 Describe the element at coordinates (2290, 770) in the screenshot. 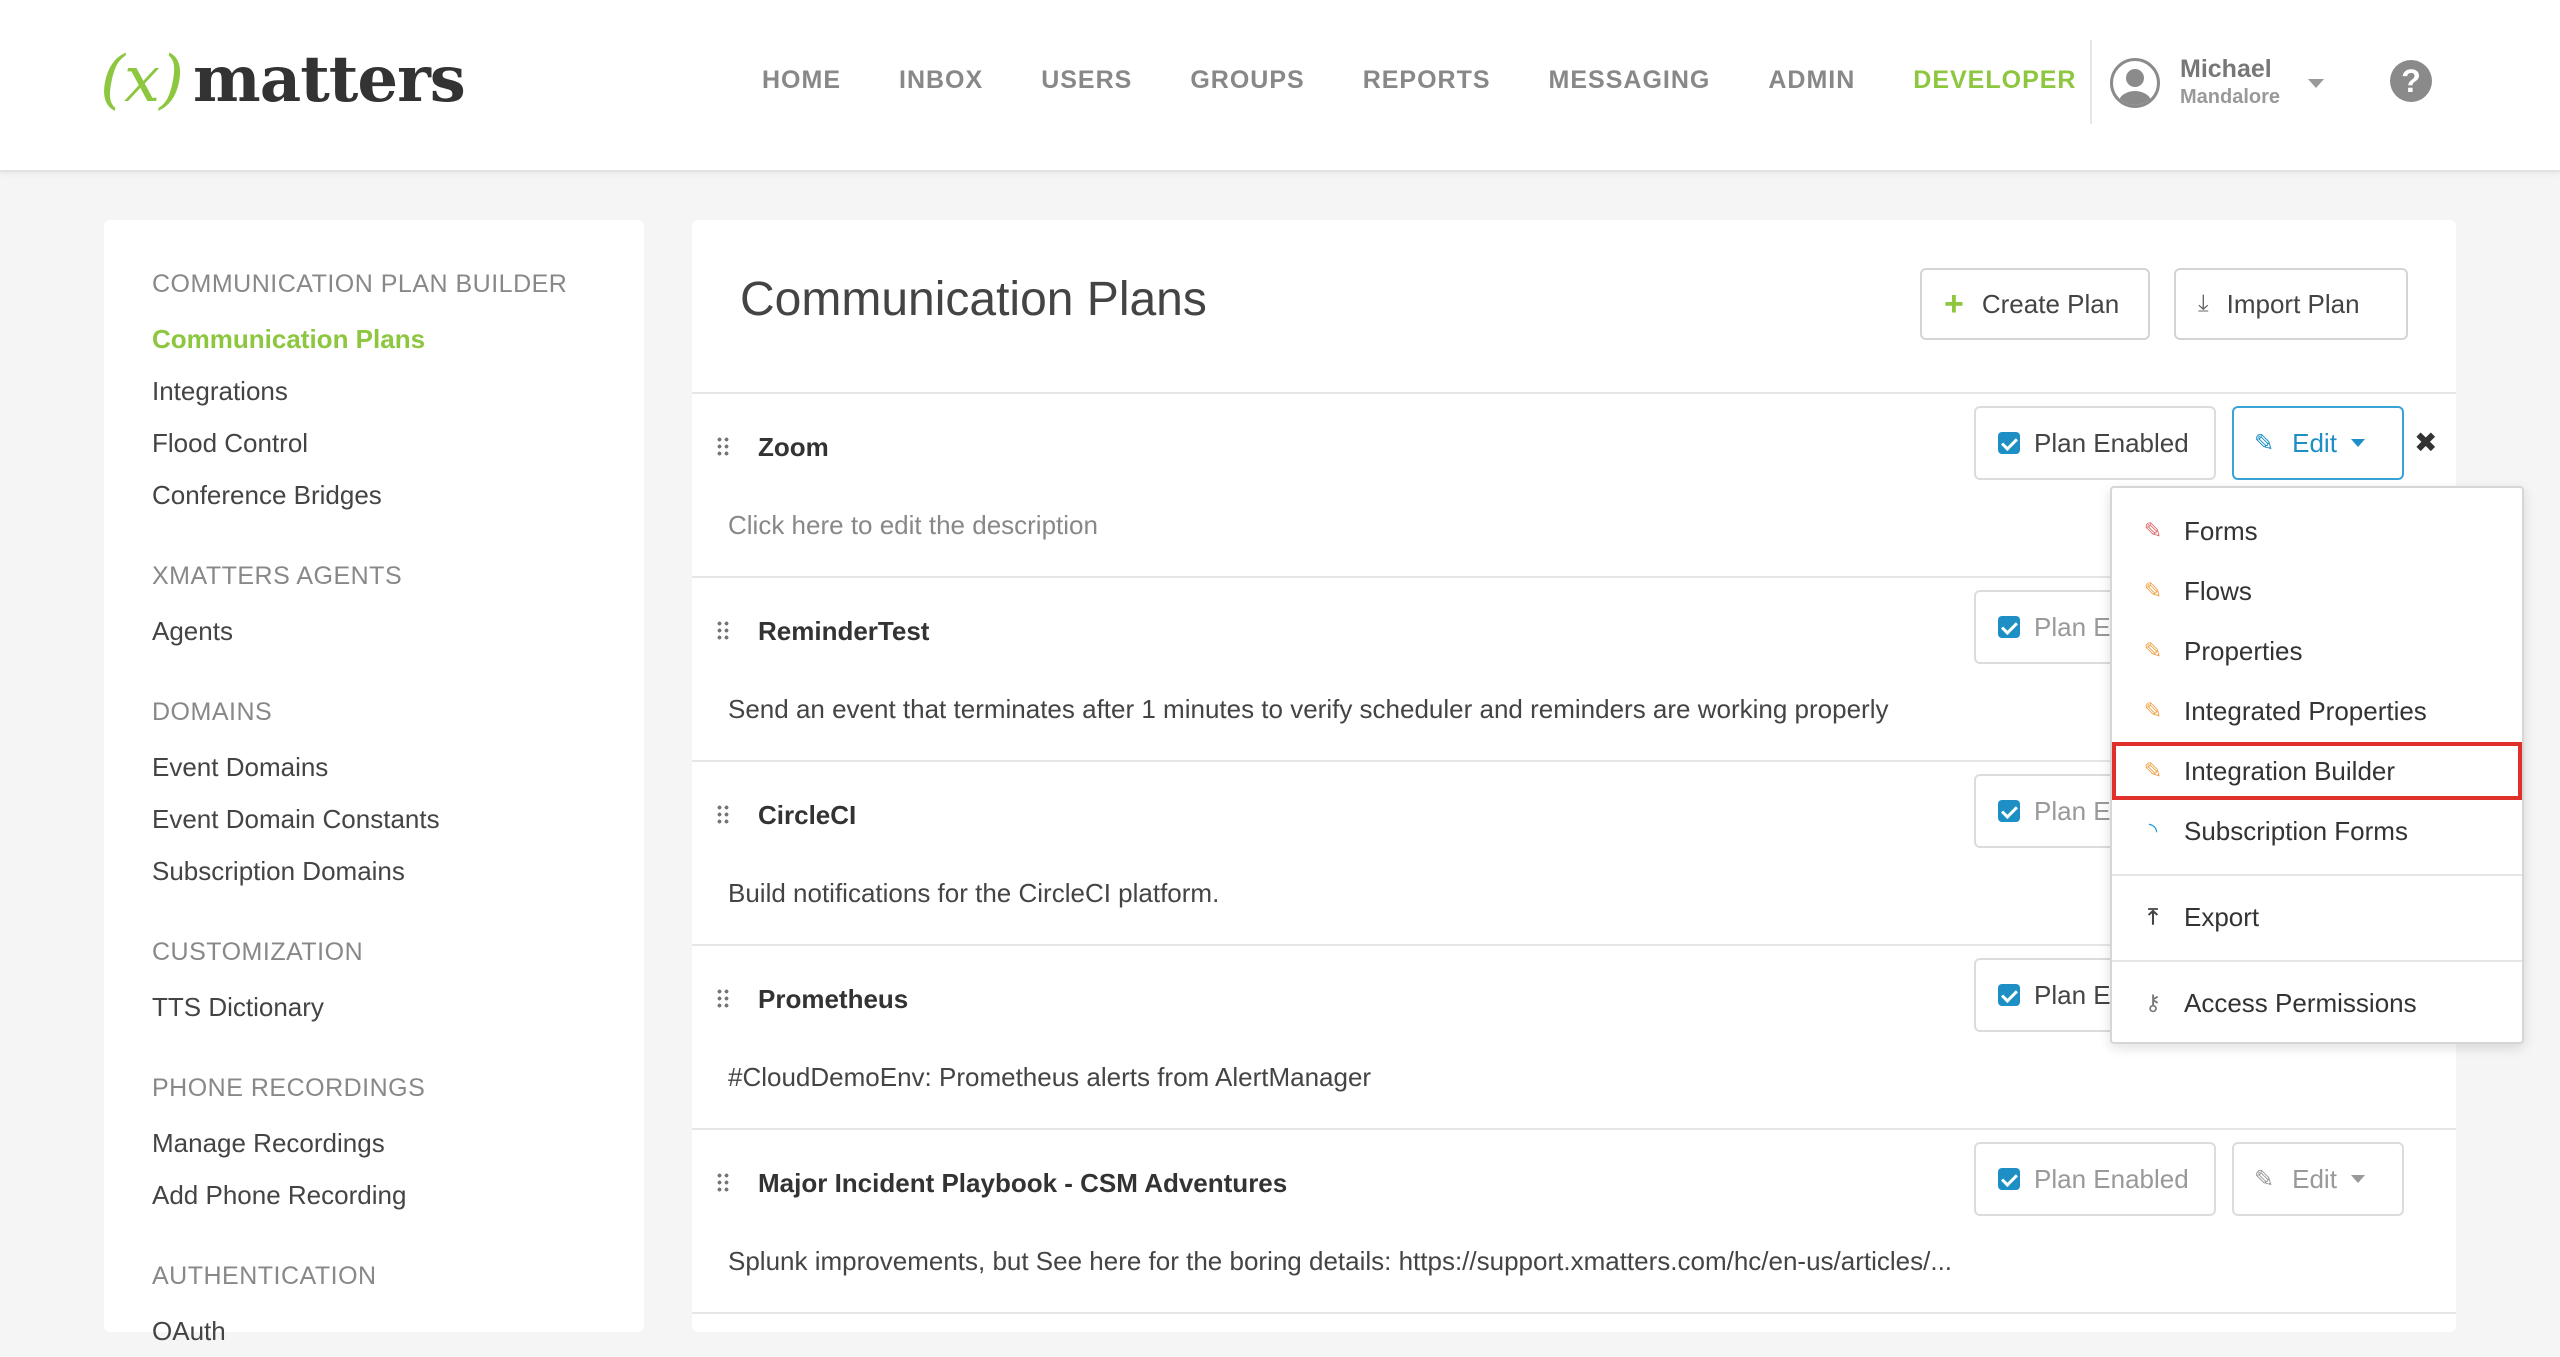

I see `menu-item-label: Integration Builder` at that location.